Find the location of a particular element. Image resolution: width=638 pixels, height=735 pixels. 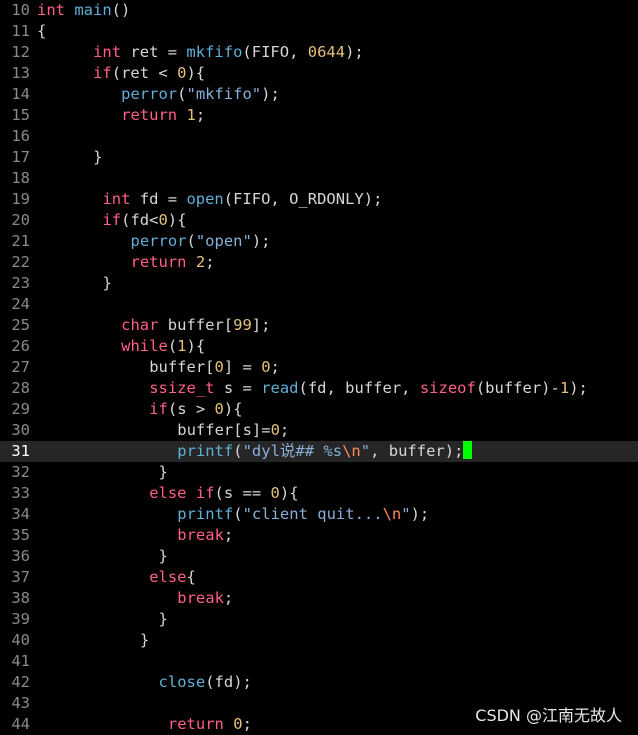

code-line-22: 22 return 2; is located at coordinates (319, 262).